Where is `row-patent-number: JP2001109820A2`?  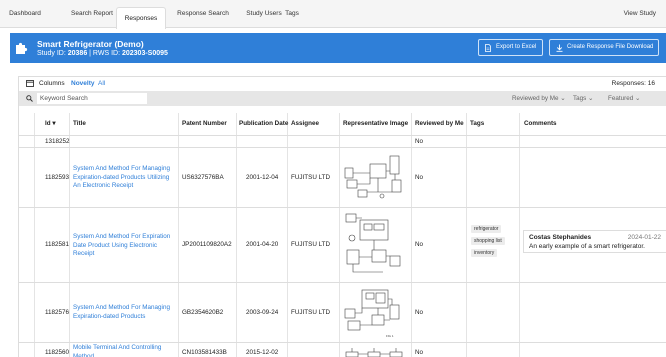 row-patent-number: JP2001109820A2 is located at coordinates (207, 244).